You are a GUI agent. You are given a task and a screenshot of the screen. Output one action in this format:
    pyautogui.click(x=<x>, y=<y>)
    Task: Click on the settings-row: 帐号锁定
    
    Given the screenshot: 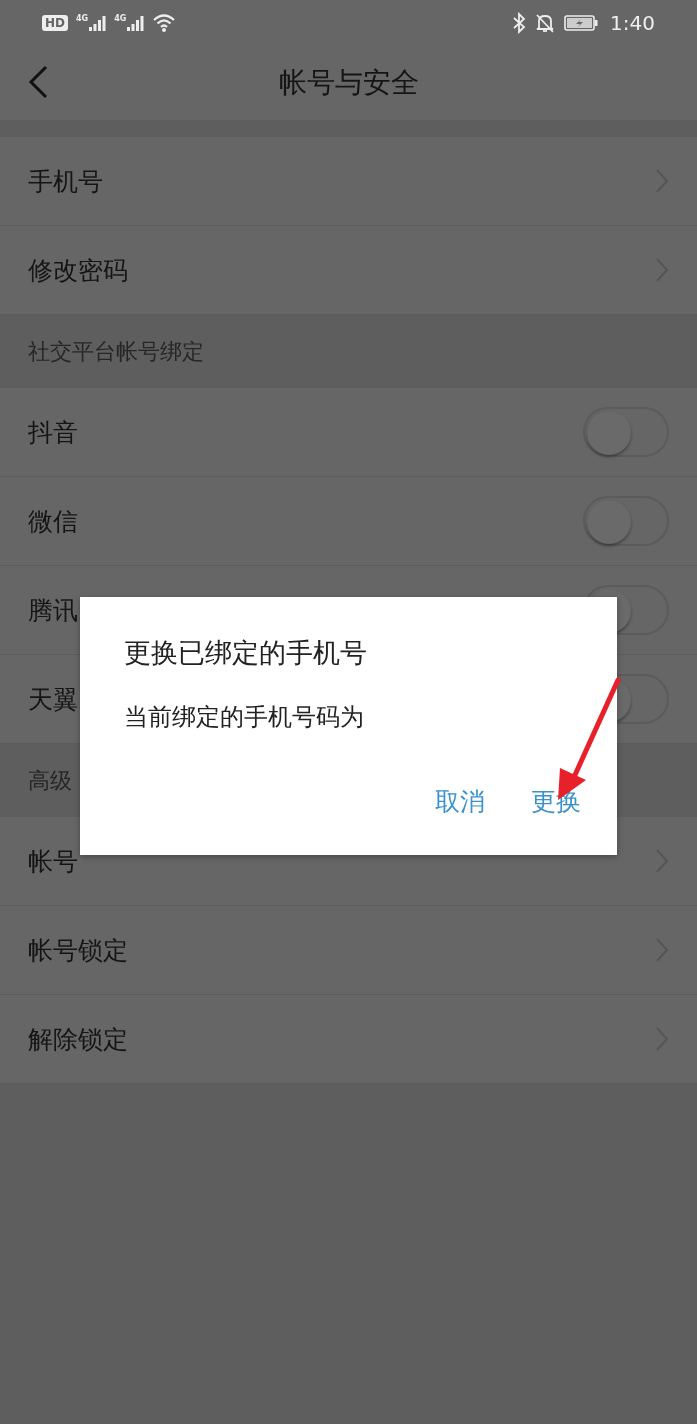 What is the action you would take?
    pyautogui.click(x=348, y=950)
    